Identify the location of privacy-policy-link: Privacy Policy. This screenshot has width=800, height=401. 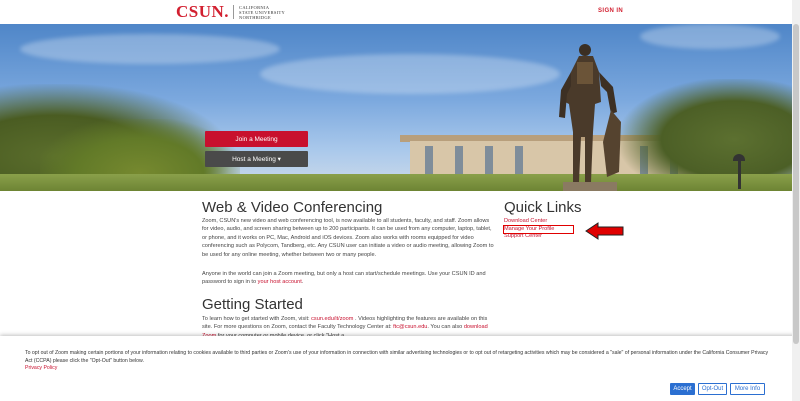
(41, 368).